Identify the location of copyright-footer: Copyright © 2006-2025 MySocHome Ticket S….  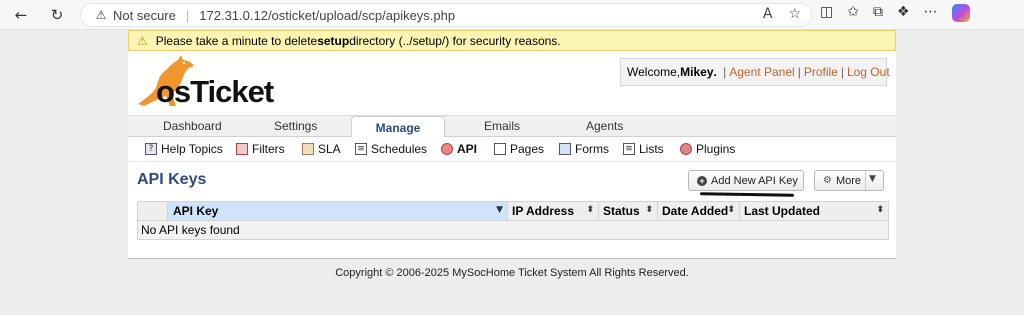
(512, 273).